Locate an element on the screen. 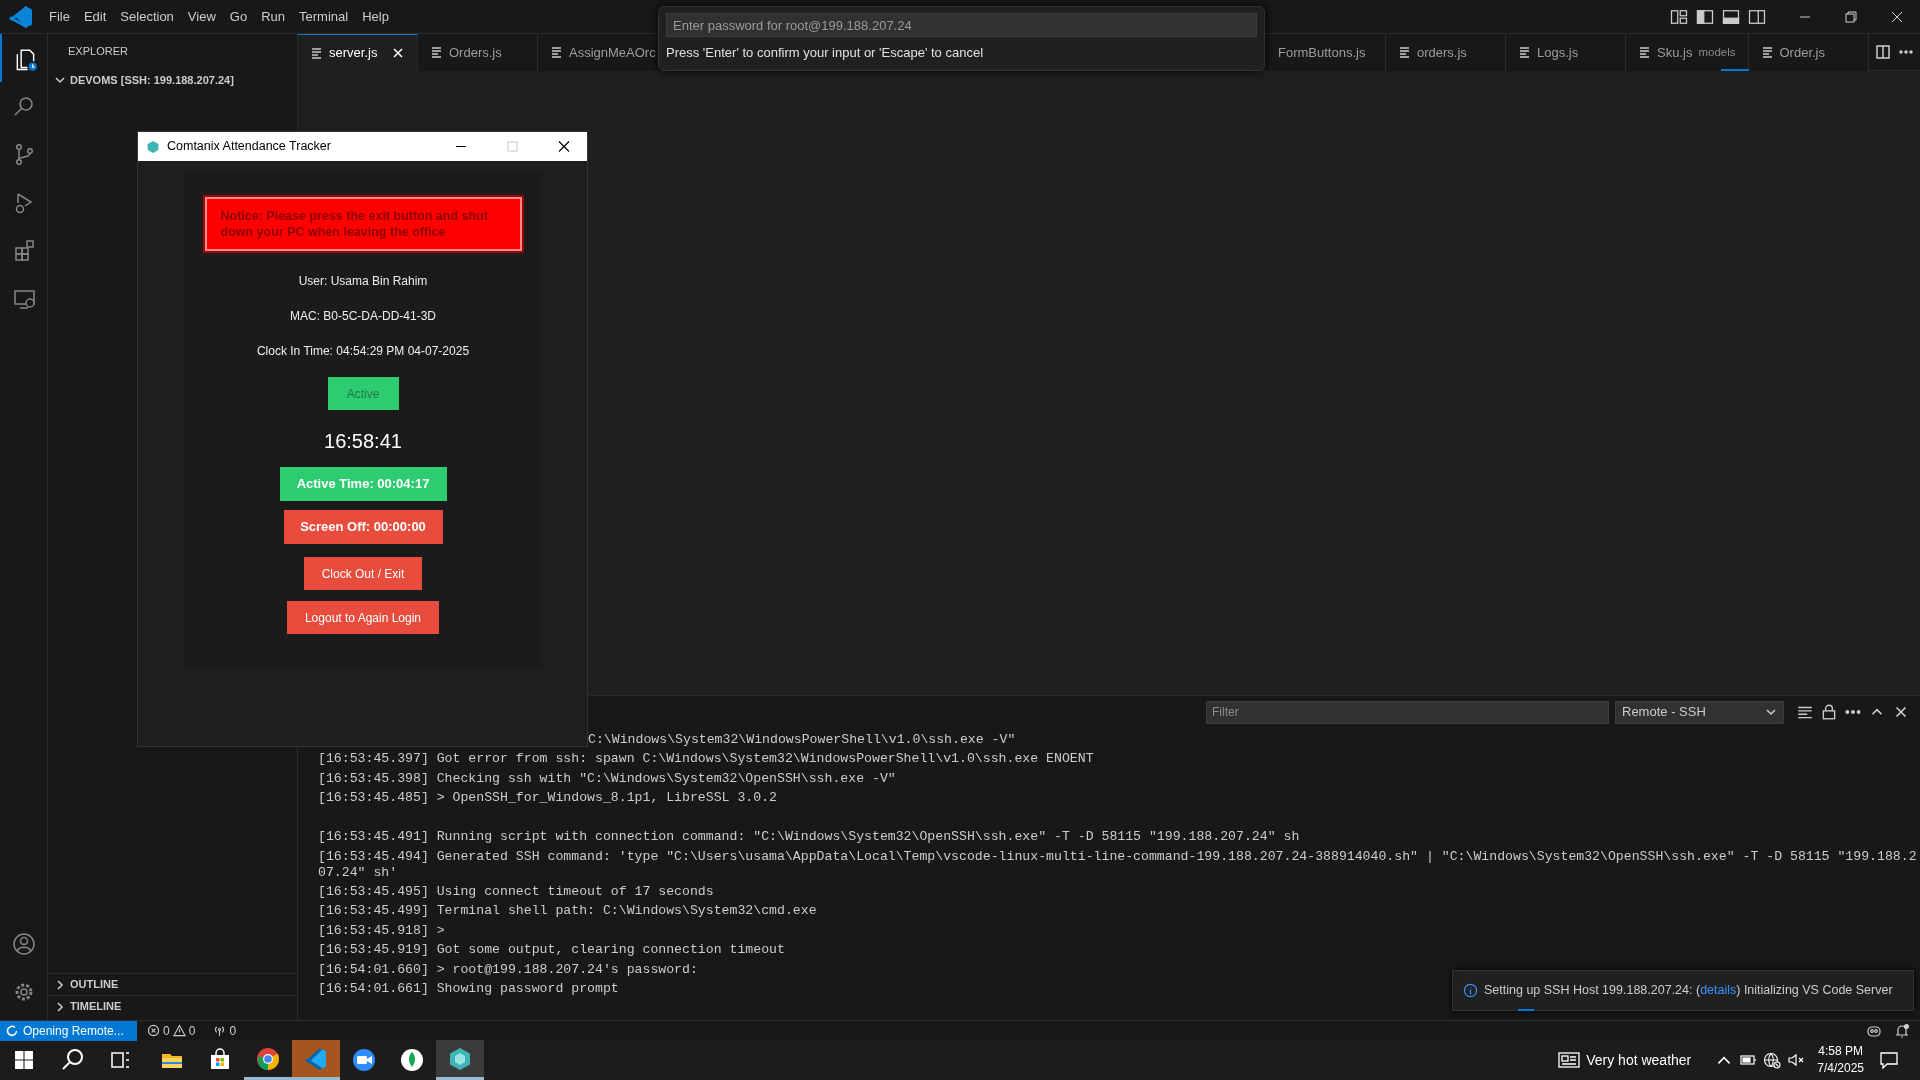  filter-field: Filter is located at coordinates (1407, 712).